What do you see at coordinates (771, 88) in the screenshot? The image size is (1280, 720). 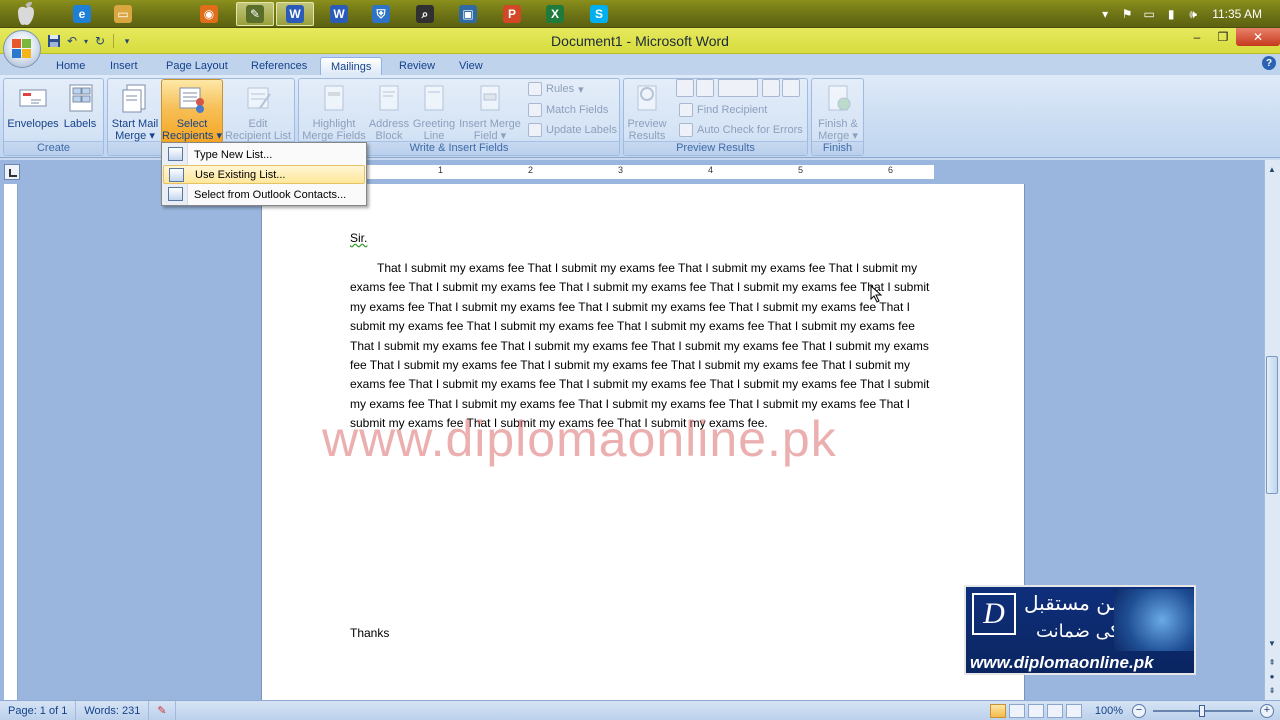 I see `next-record-icon` at bounding box center [771, 88].